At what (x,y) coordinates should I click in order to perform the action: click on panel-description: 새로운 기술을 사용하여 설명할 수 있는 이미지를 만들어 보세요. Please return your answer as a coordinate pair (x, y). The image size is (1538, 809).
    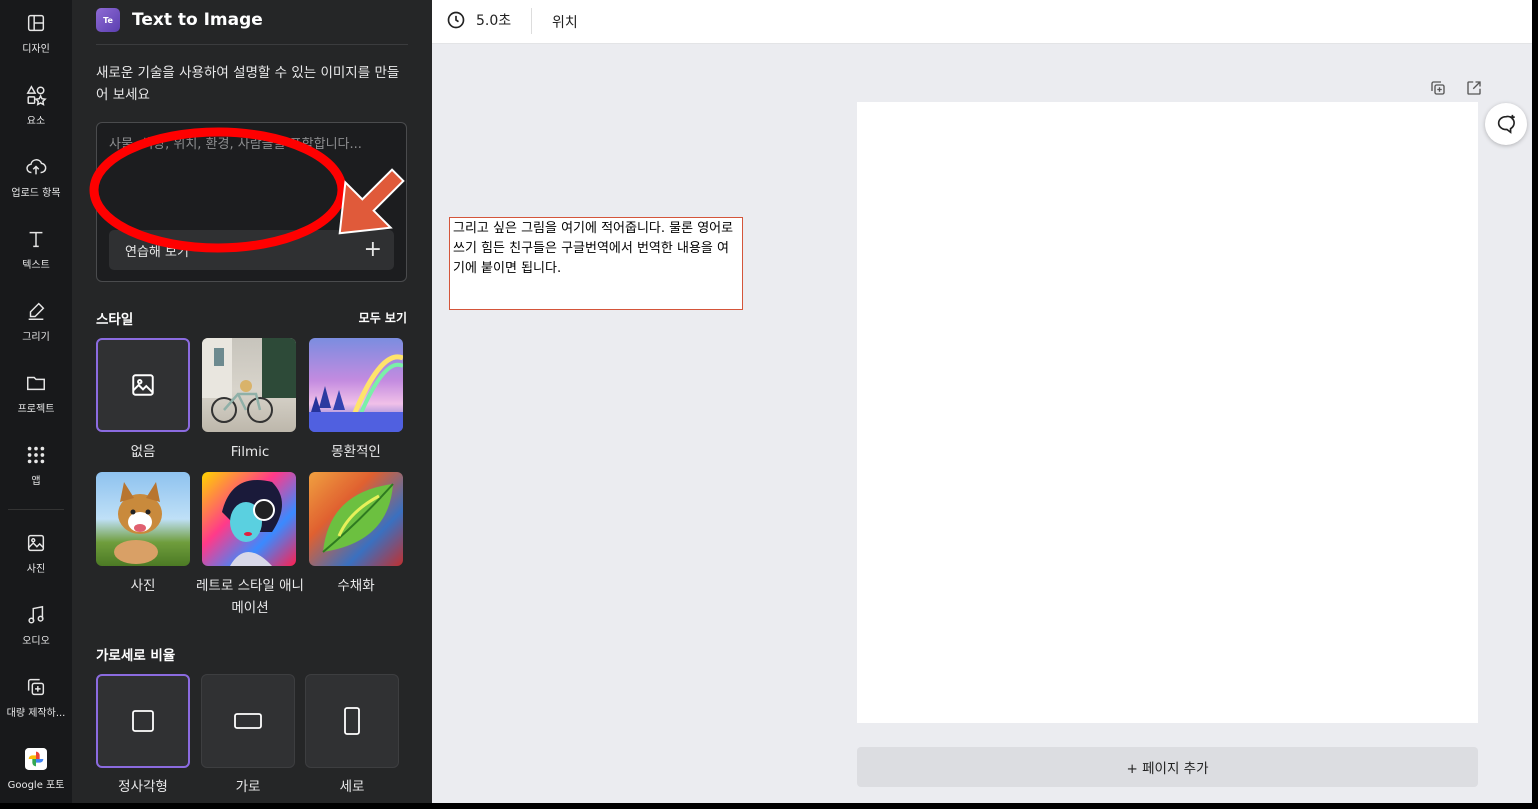
    Looking at the image, I should click on (248, 84).